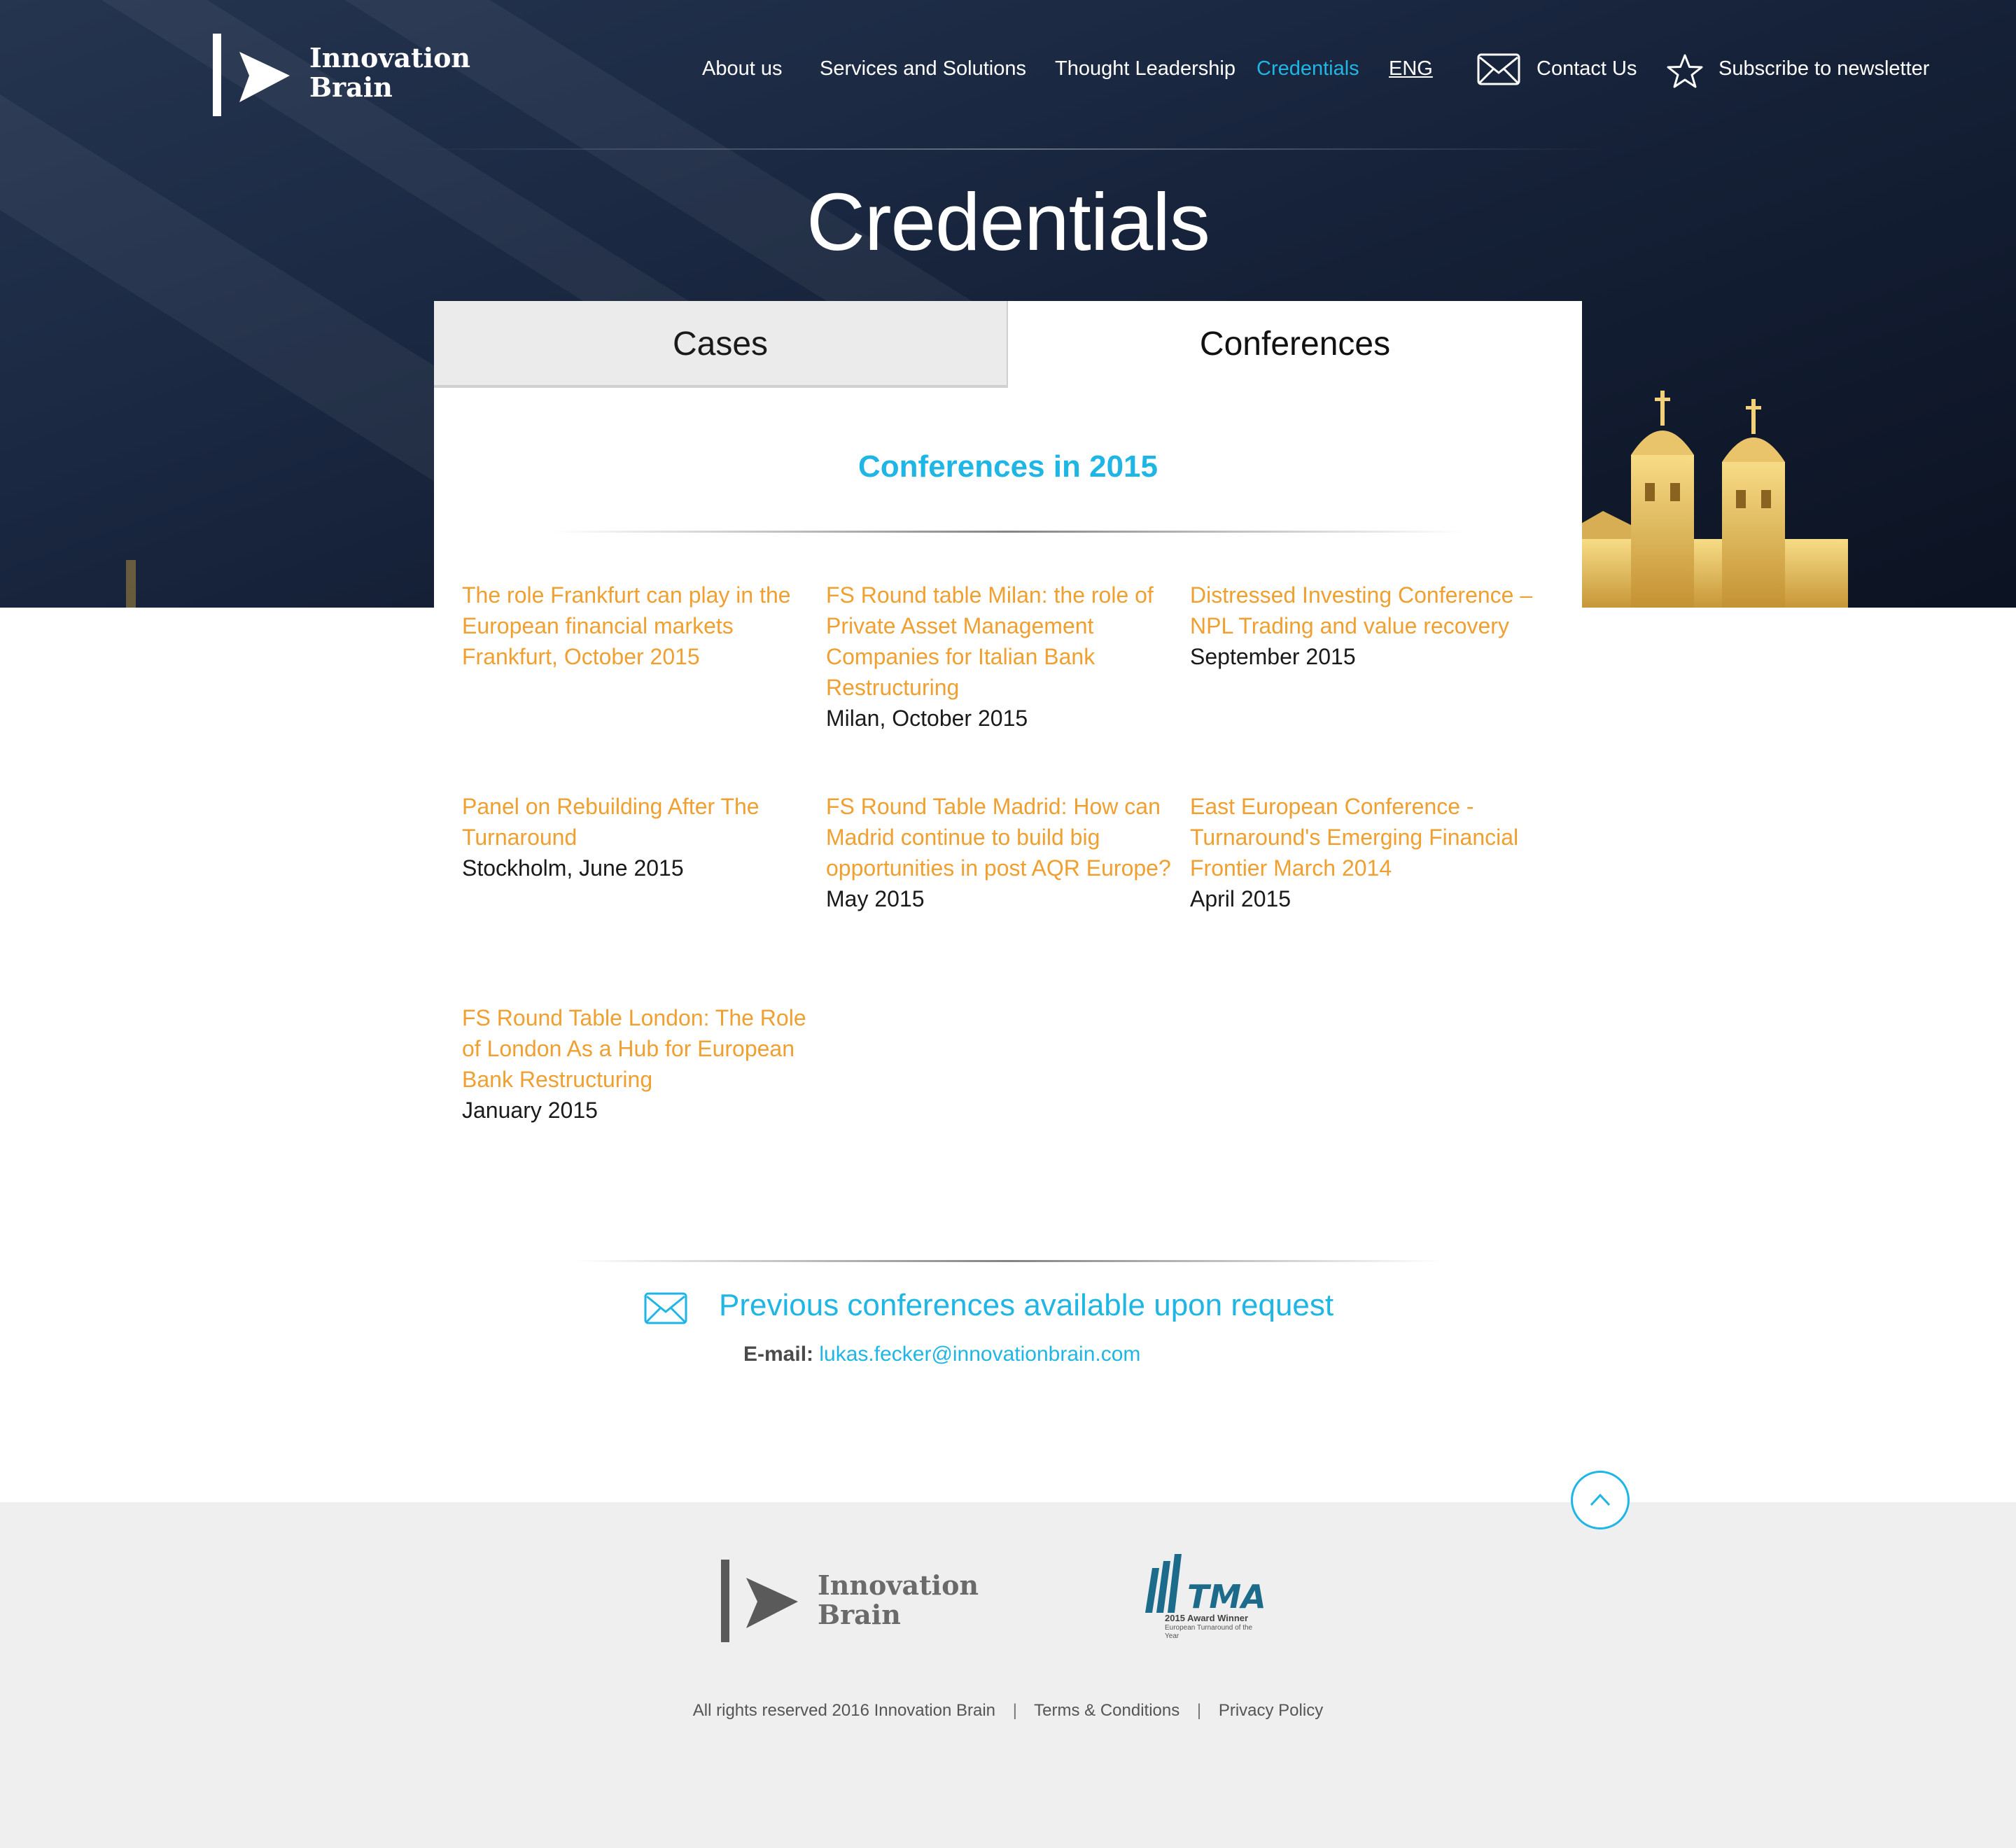 The image size is (2016, 1848). Describe the element at coordinates (1271, 1710) in the screenshot. I see `privacy-link: Privacy Policy` at that location.